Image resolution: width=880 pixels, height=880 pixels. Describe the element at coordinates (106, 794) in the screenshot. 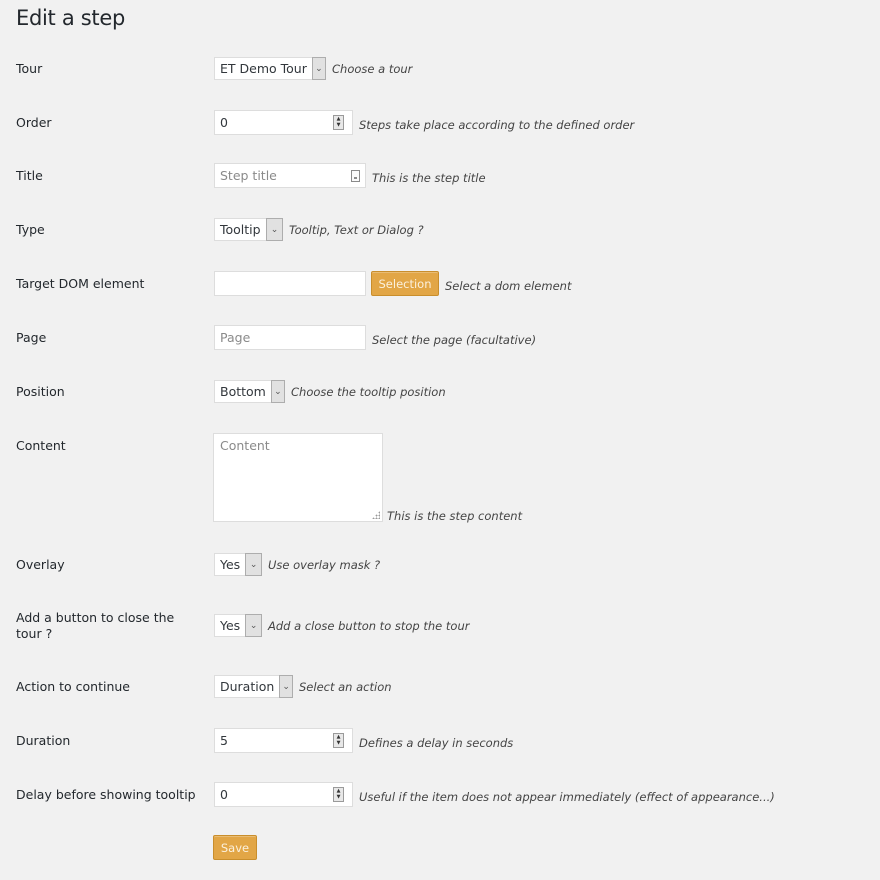

I see `delay-label: Delay before showing tooltip` at that location.